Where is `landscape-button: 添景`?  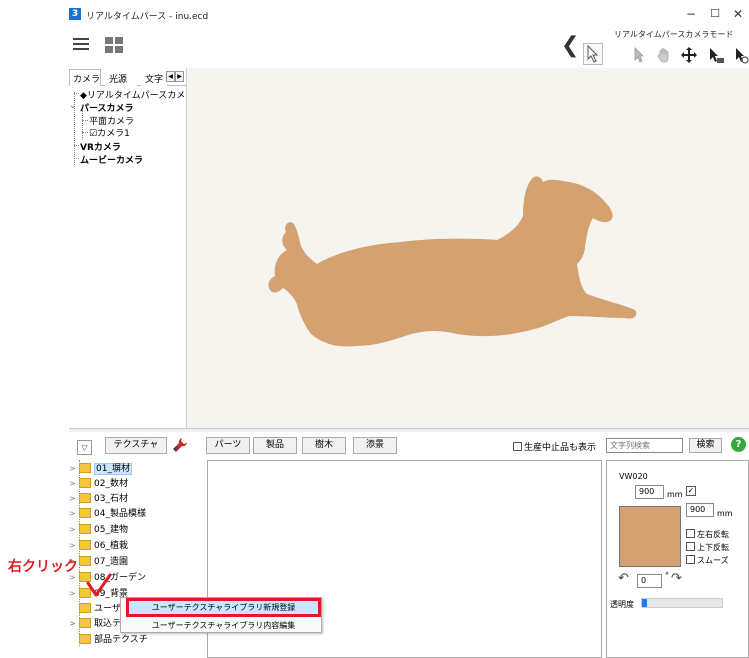
landscape-button: 添景 is located at coordinates (375, 445).